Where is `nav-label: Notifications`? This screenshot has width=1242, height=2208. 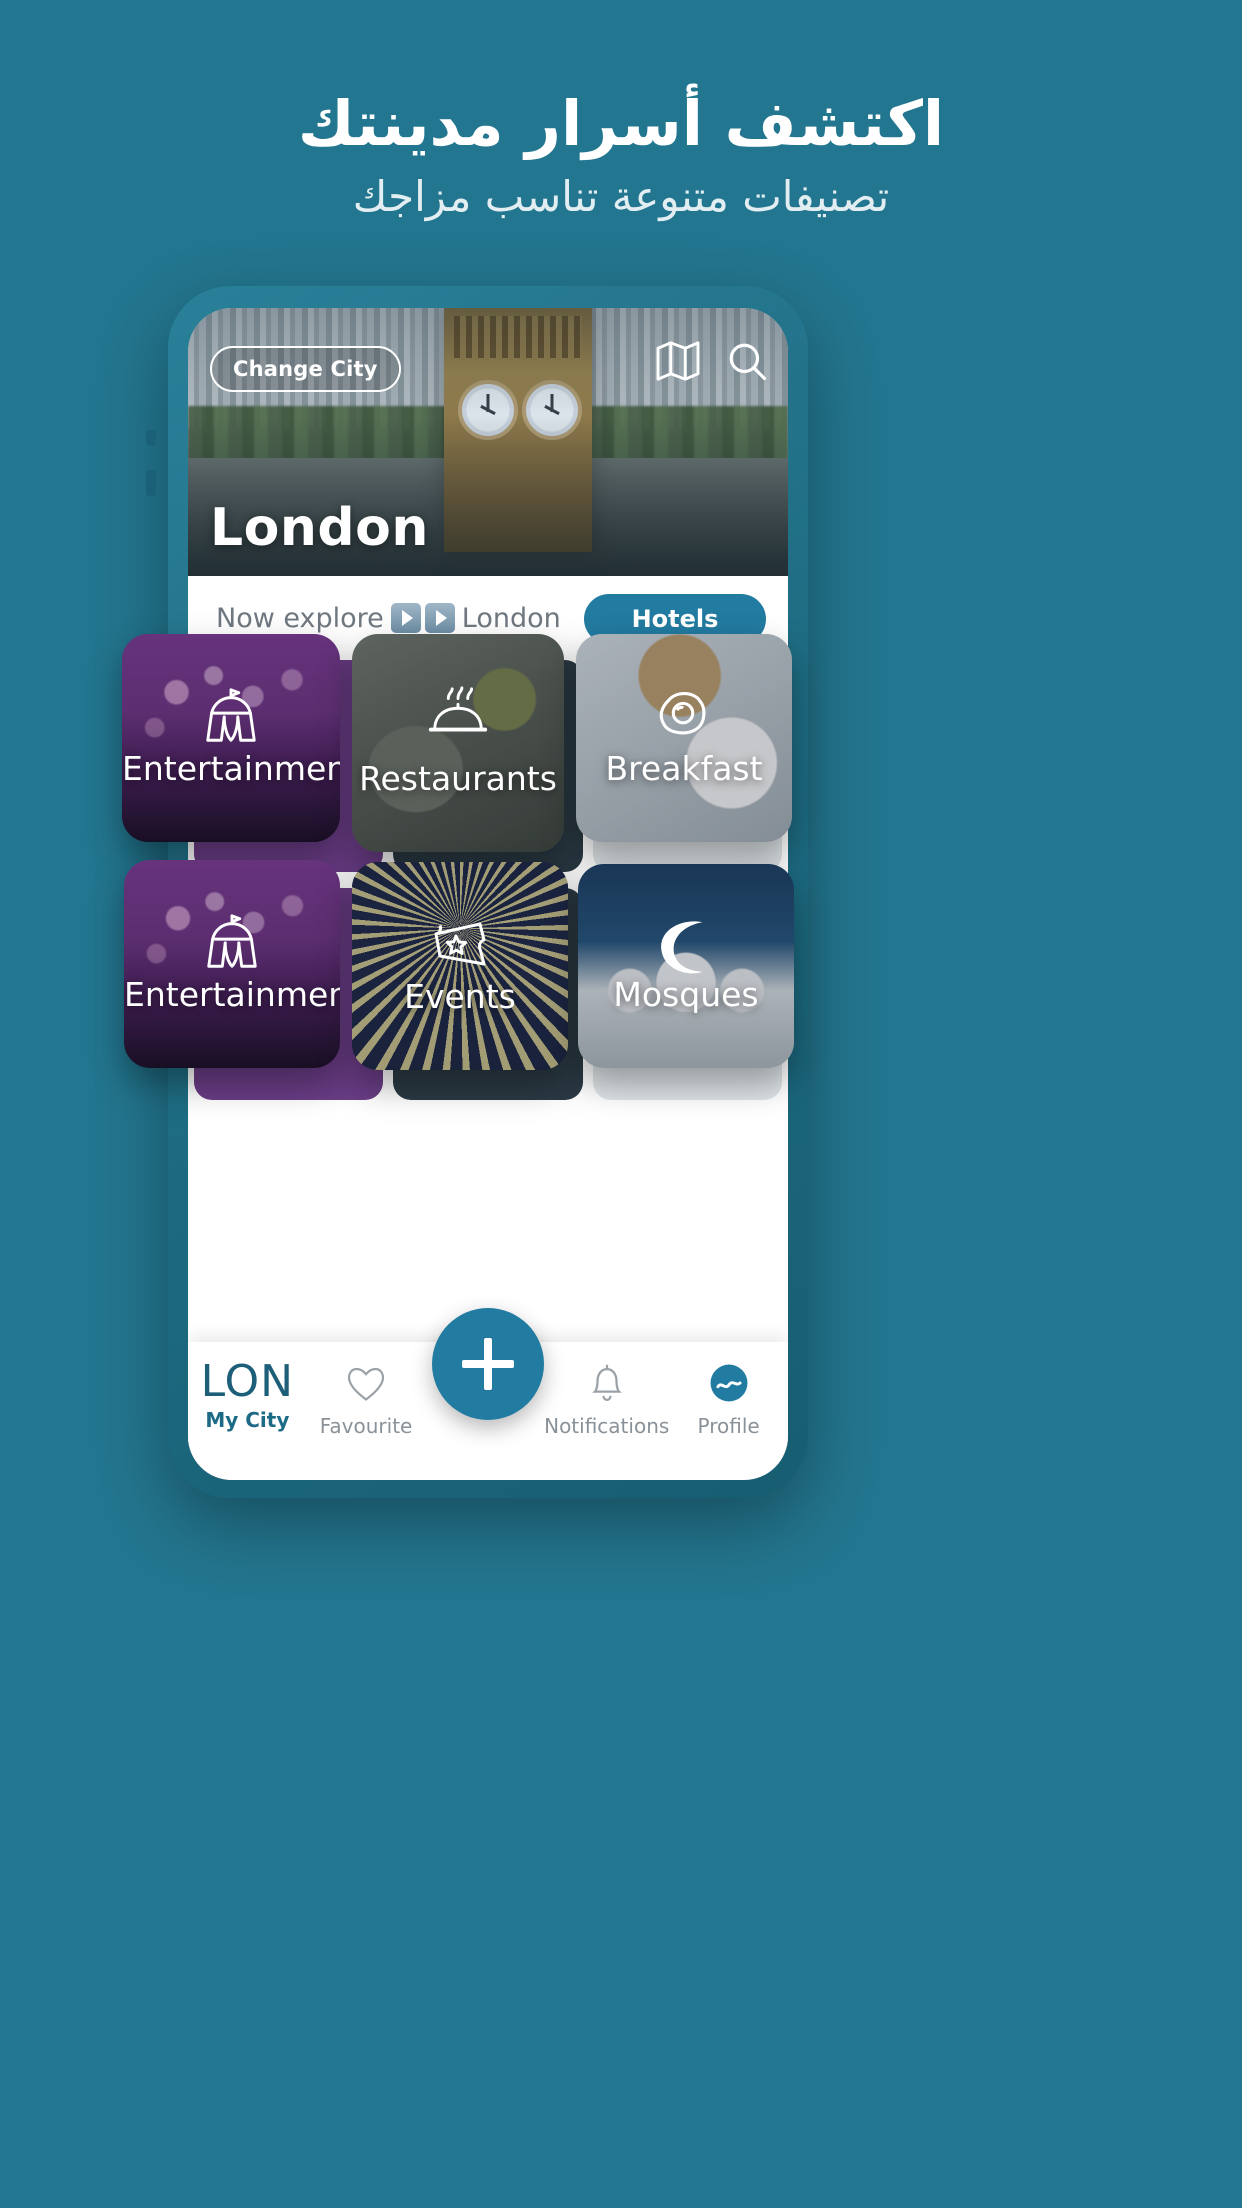 nav-label: Notifications is located at coordinates (607, 1426).